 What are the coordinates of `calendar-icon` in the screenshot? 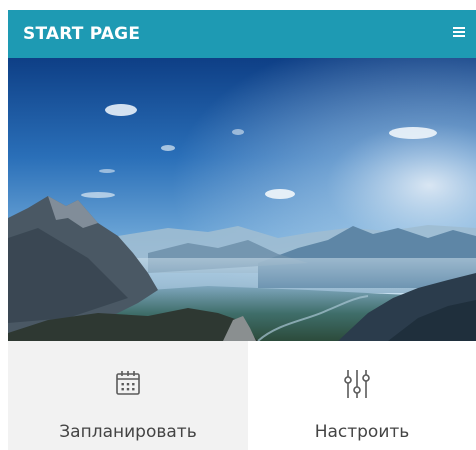 It's located at (128, 383).